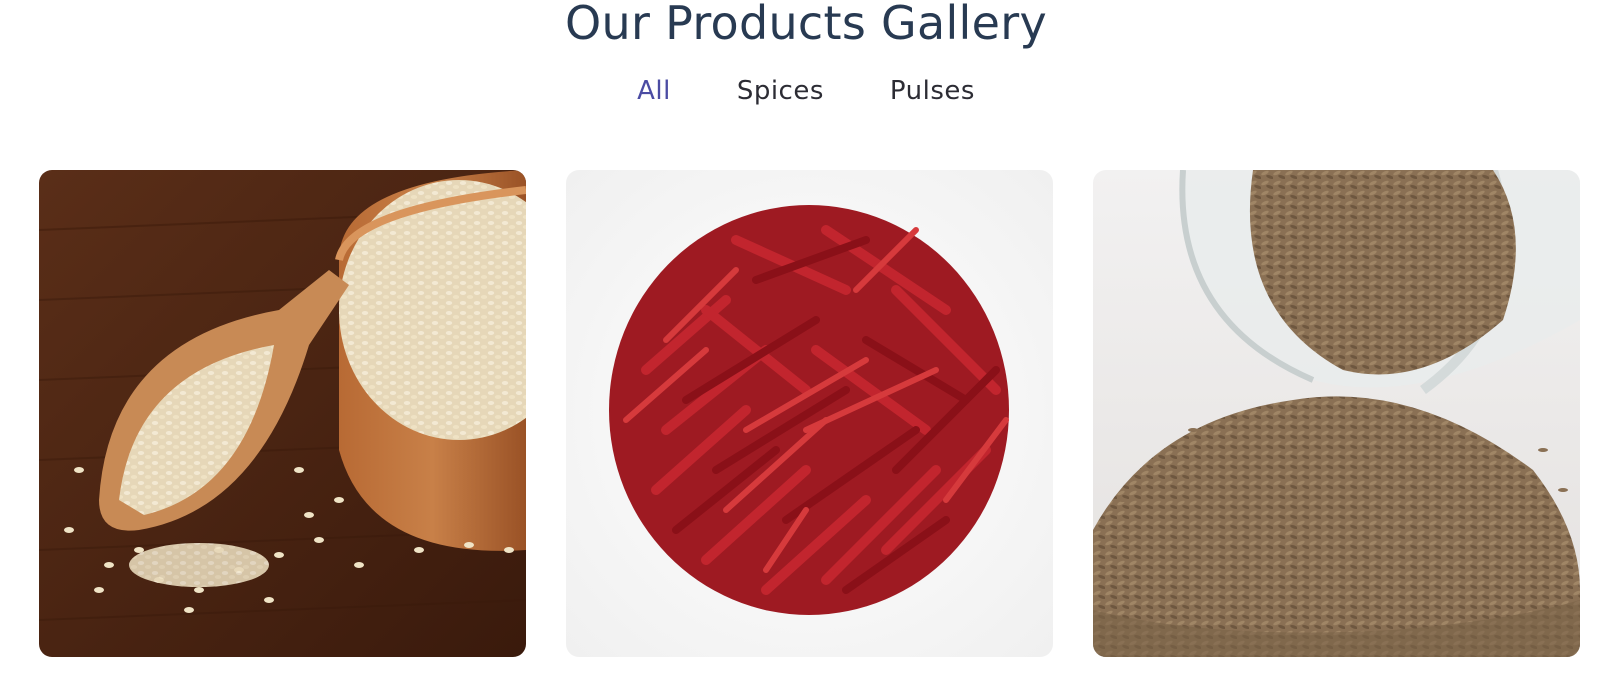 The height and width of the screenshot is (680, 1612). Describe the element at coordinates (780, 91) in the screenshot. I see `filter-tab-spices: Spices` at that location.